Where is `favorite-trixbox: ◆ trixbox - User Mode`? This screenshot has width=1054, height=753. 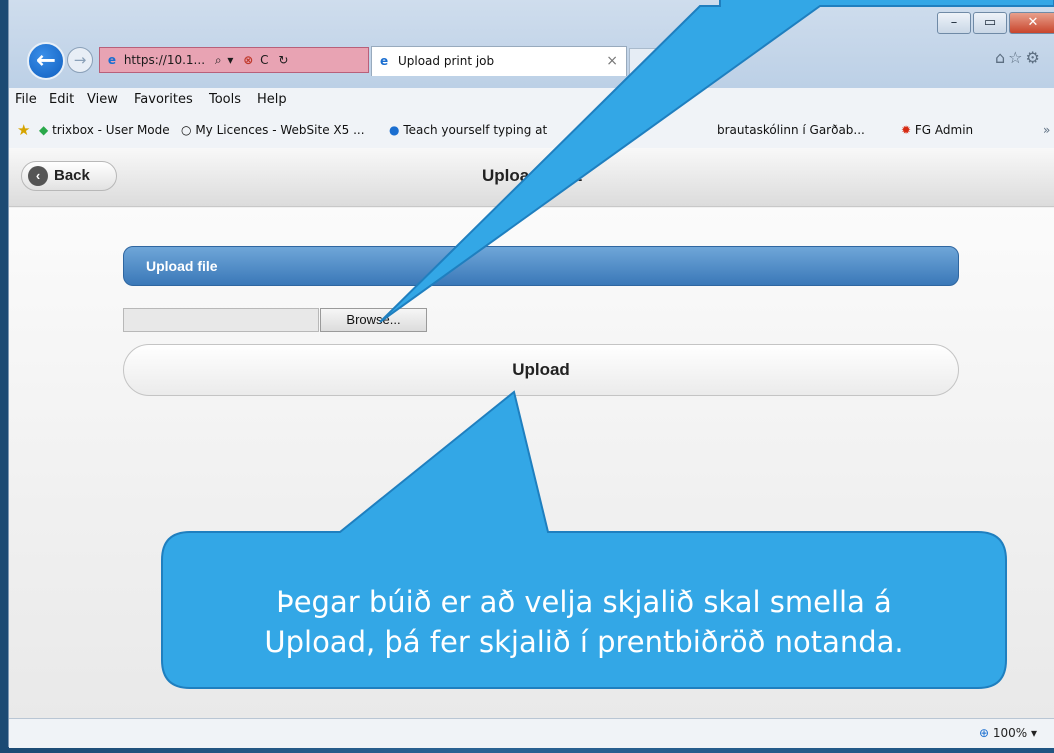 favorite-trixbox: ◆ trixbox - User Mode is located at coordinates (104, 130).